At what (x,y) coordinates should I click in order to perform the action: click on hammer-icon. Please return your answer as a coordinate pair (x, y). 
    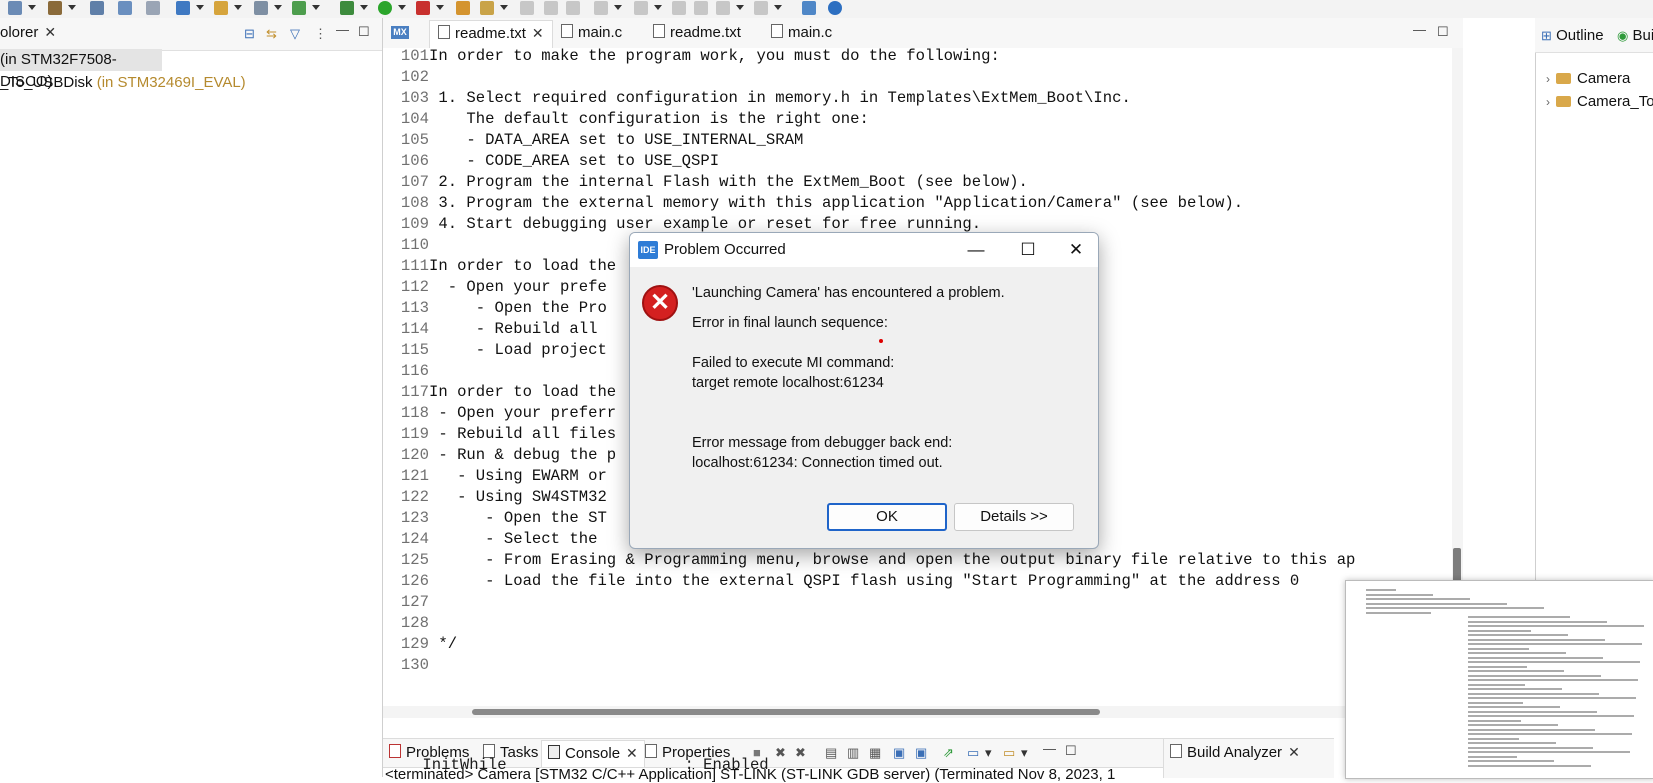
    Looking at the image, I should click on (55, 8).